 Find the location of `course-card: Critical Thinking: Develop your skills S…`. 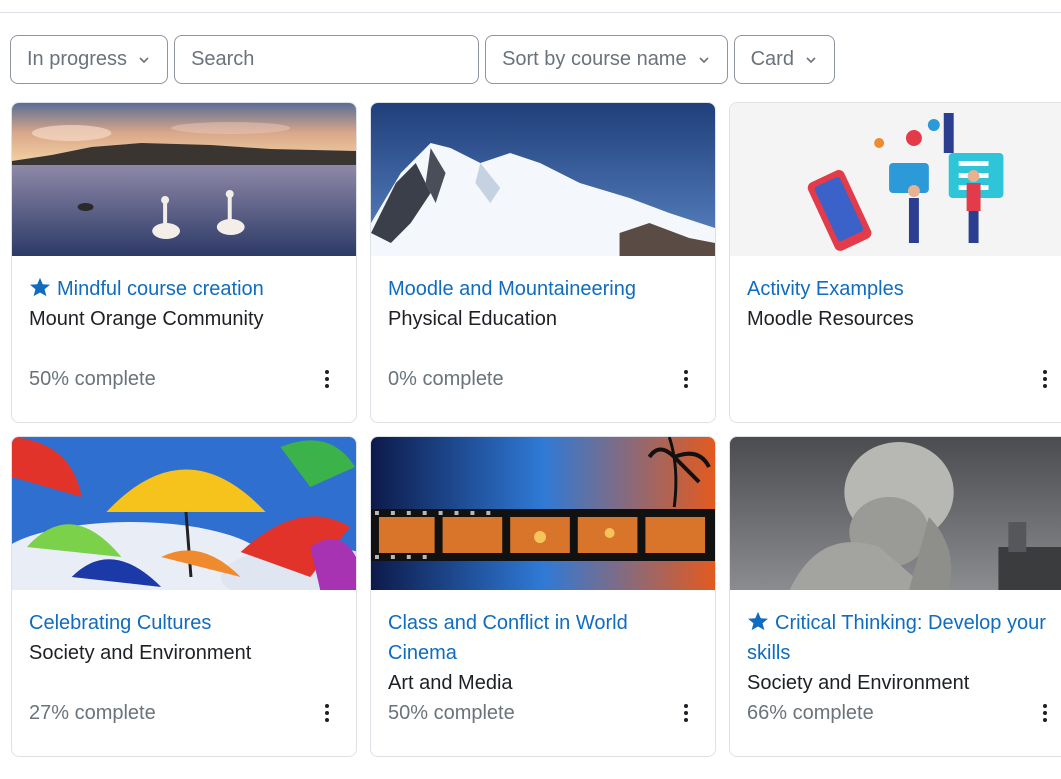

course-card: Critical Thinking: Develop your skills S… is located at coordinates (895, 596).